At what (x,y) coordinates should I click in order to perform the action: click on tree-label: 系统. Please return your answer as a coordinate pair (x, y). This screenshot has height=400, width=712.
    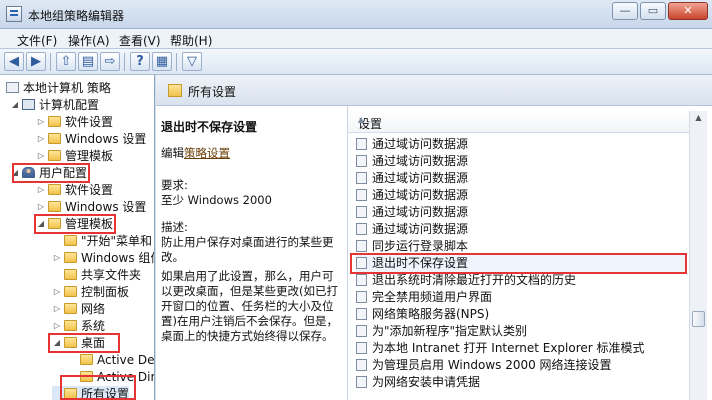
    Looking at the image, I should click on (93, 326).